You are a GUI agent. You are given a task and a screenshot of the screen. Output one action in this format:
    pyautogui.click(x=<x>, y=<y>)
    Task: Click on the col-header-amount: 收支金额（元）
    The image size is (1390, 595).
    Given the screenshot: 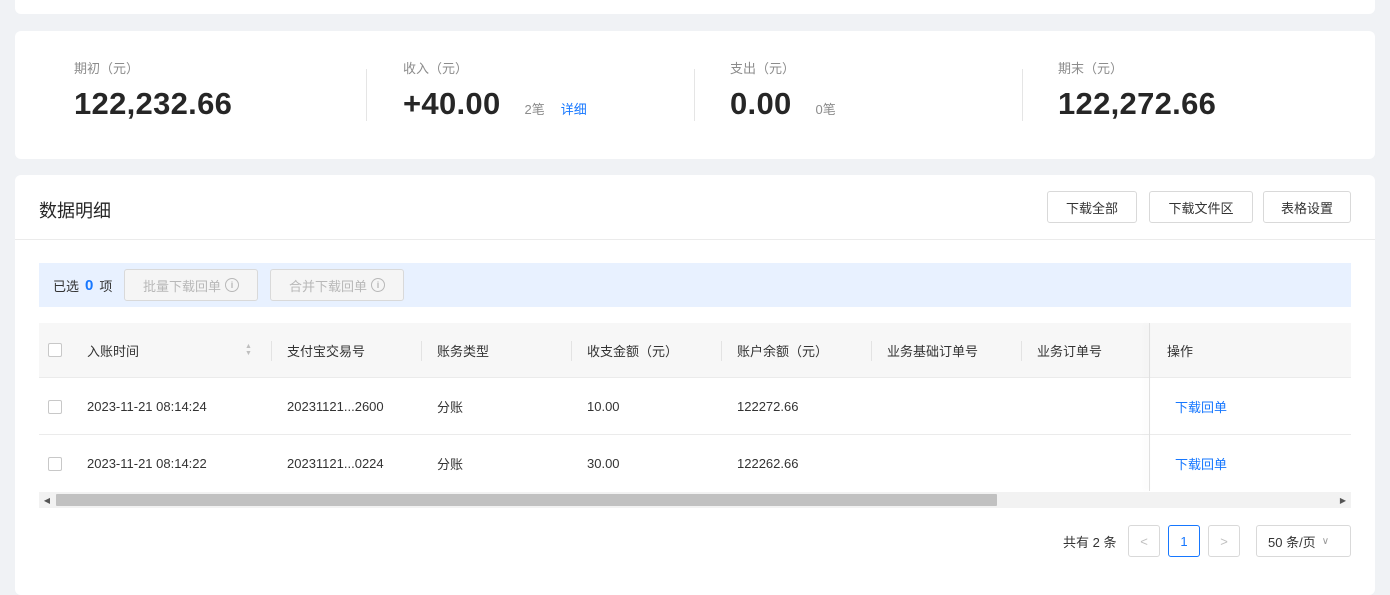 What is the action you would take?
    pyautogui.click(x=633, y=351)
    